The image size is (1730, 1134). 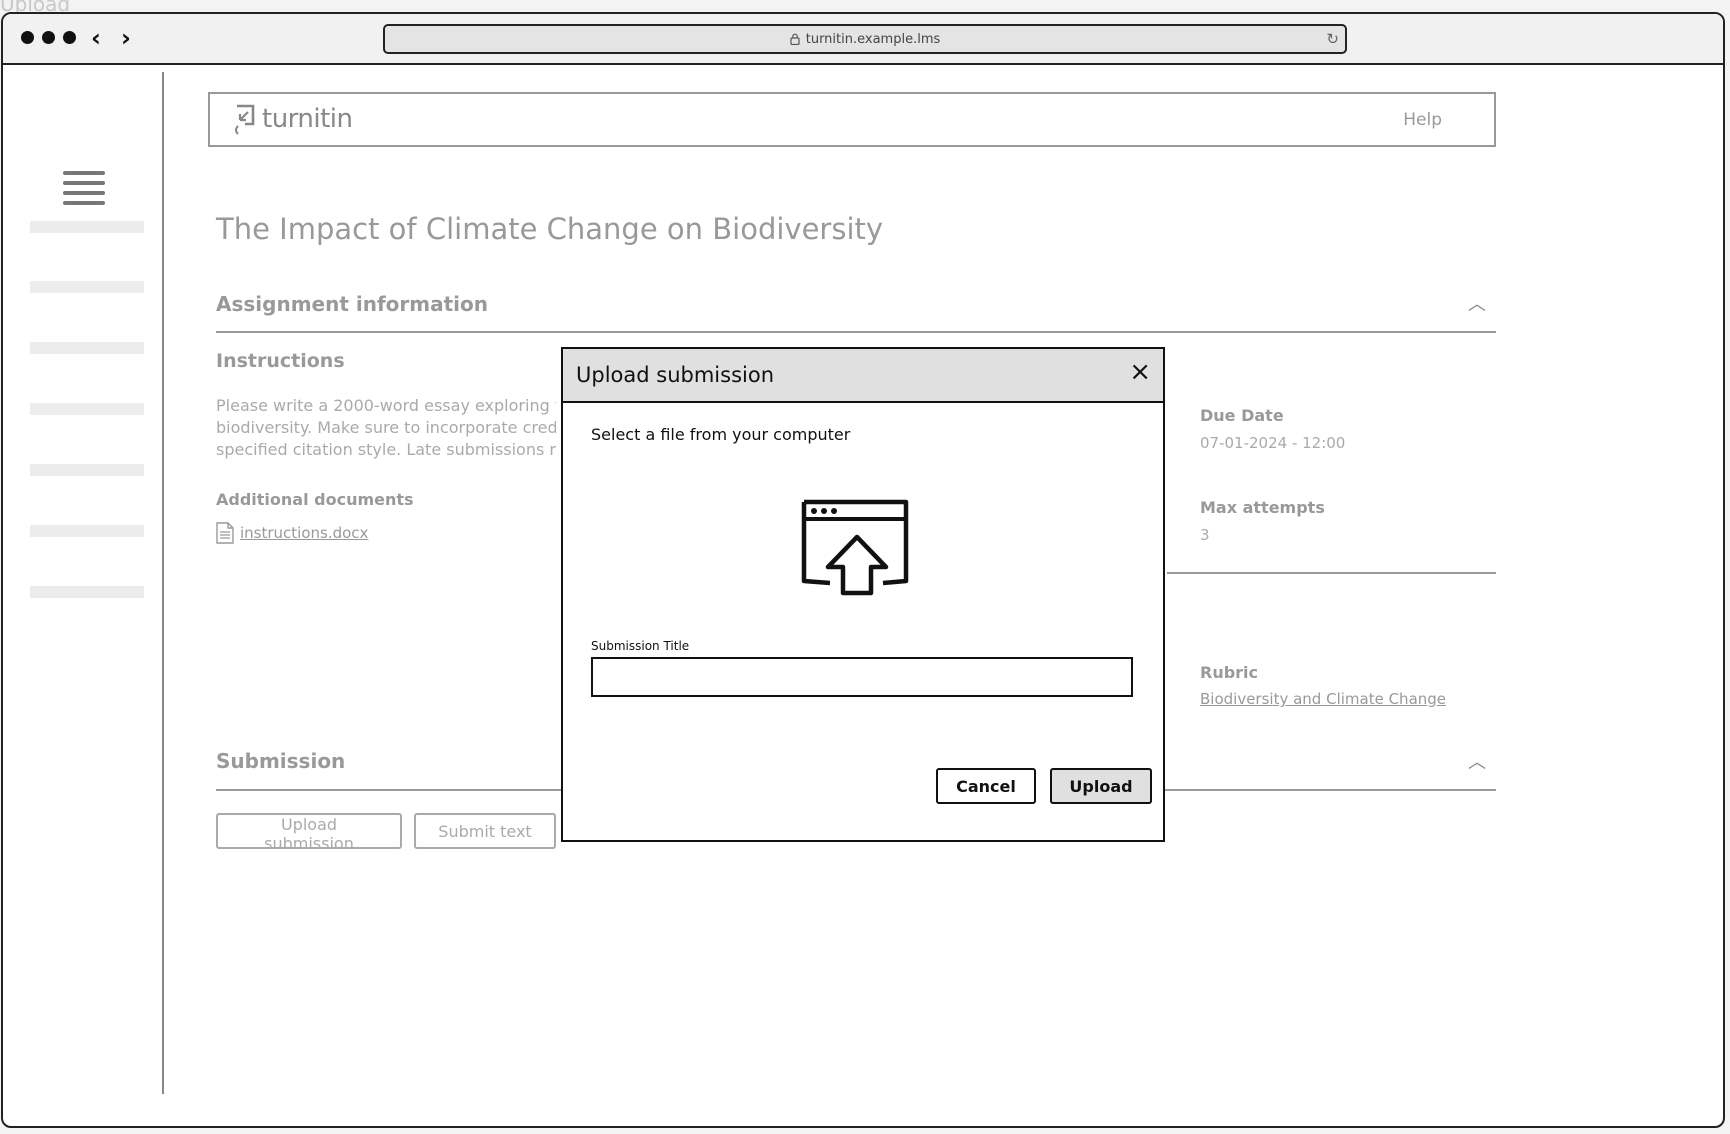 What do you see at coordinates (675, 375) in the screenshot?
I see `modal-title: Upload submission` at bounding box center [675, 375].